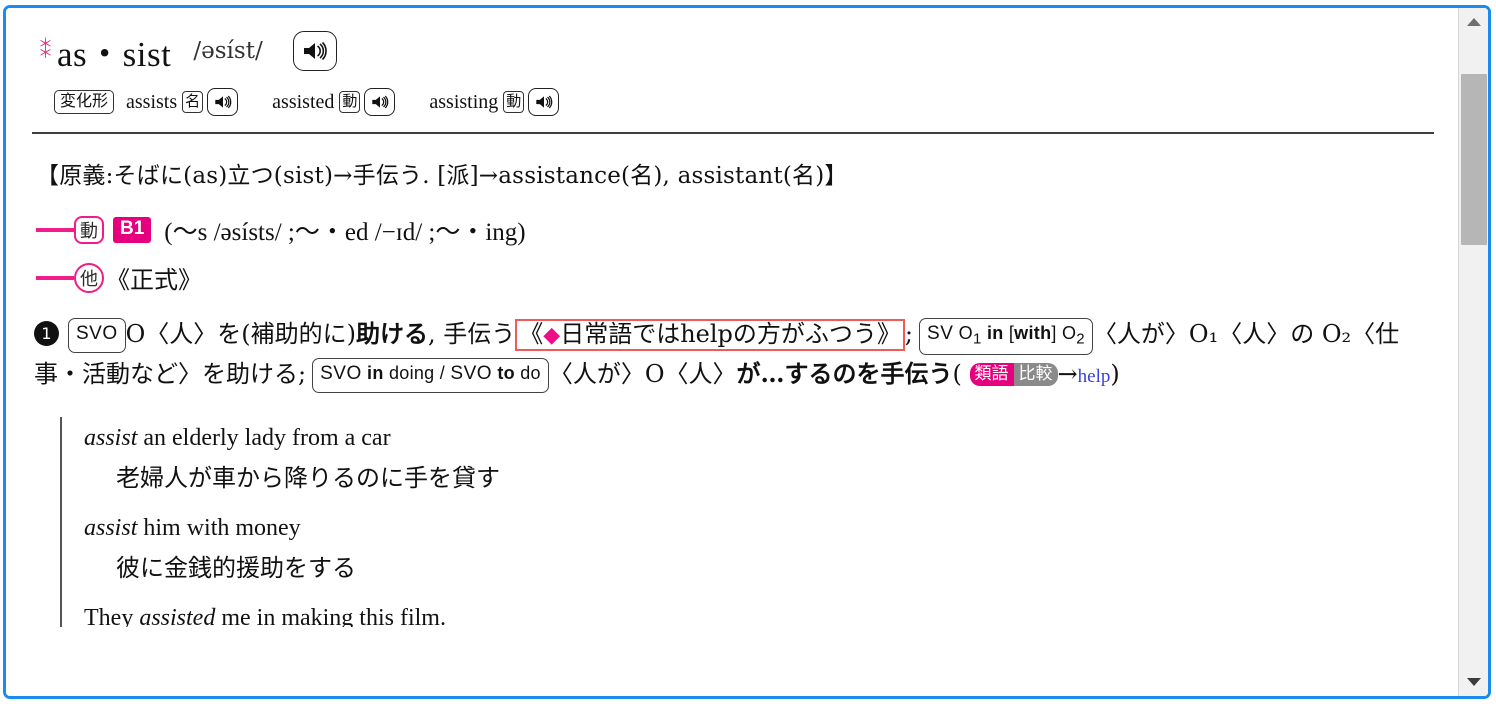 This screenshot has width=1496, height=704. Describe the element at coordinates (264, 437) in the screenshot. I see `example-english-rest: an elderly lady from a car` at that location.